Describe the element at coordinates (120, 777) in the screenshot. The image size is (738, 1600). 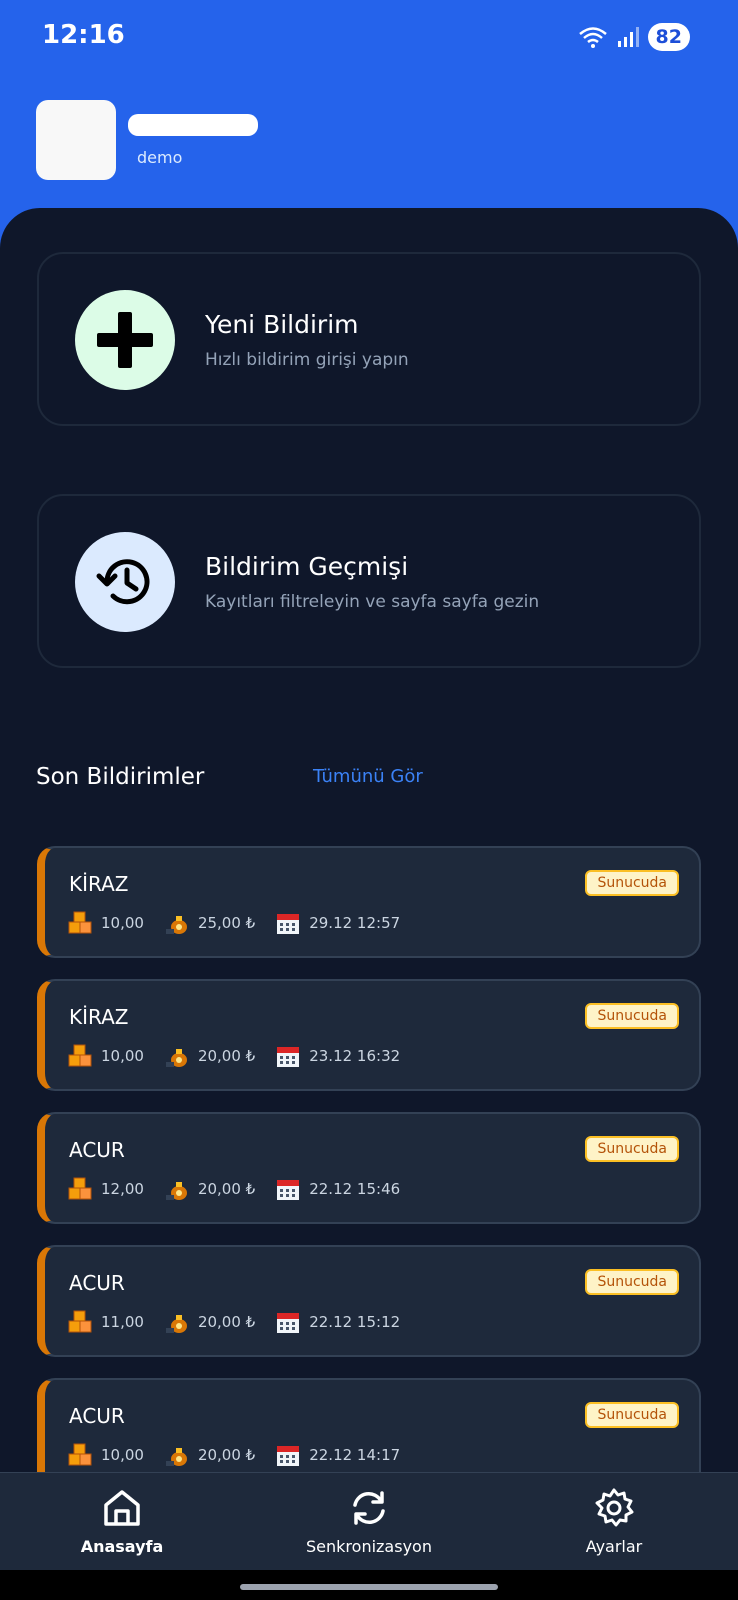
I see `recent-section-title: Son Bildirimler` at that location.